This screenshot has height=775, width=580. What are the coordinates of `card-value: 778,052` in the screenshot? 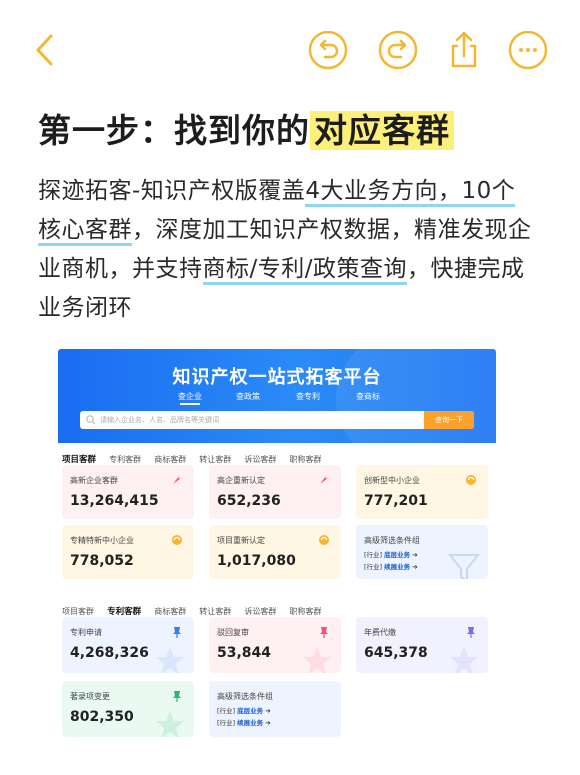 It's located at (102, 561).